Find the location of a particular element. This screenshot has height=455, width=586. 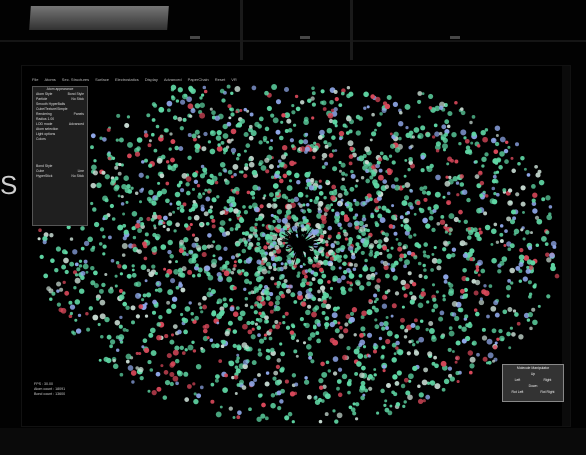

menu-file: File is located at coordinates (35, 79).